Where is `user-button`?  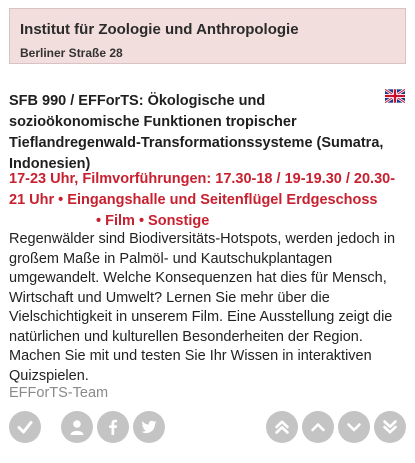
user-button is located at coordinates (77, 427).